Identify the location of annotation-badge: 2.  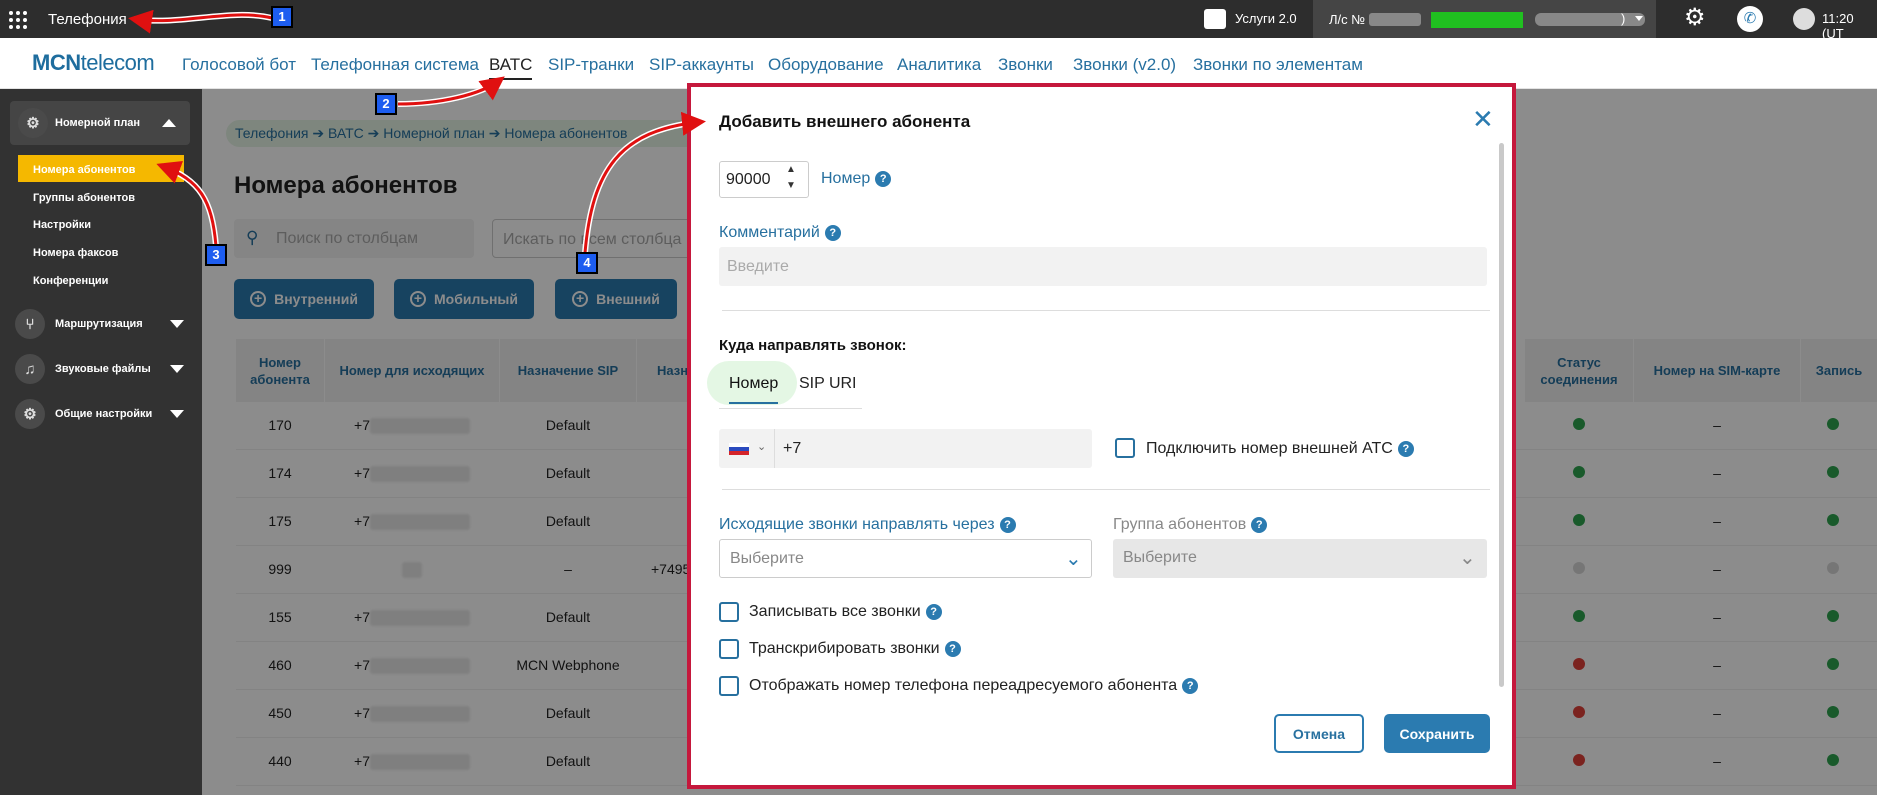
(386, 104).